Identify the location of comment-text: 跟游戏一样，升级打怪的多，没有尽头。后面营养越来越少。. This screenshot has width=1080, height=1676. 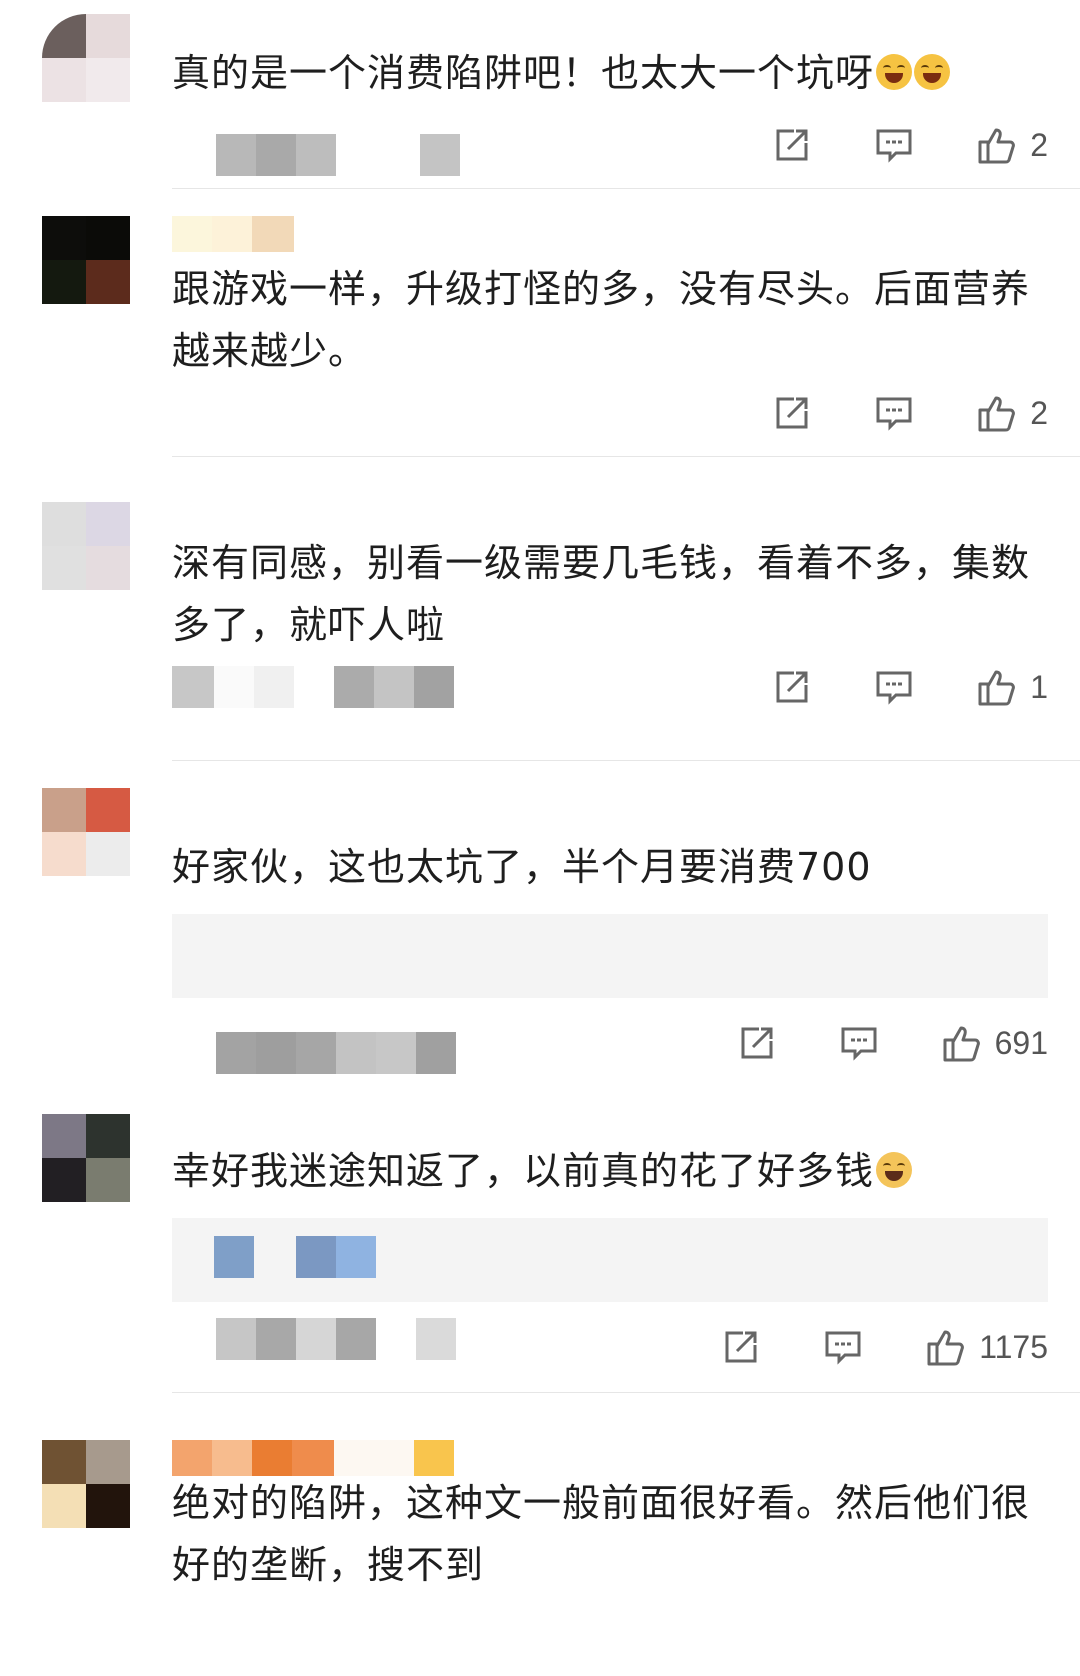
(601, 320).